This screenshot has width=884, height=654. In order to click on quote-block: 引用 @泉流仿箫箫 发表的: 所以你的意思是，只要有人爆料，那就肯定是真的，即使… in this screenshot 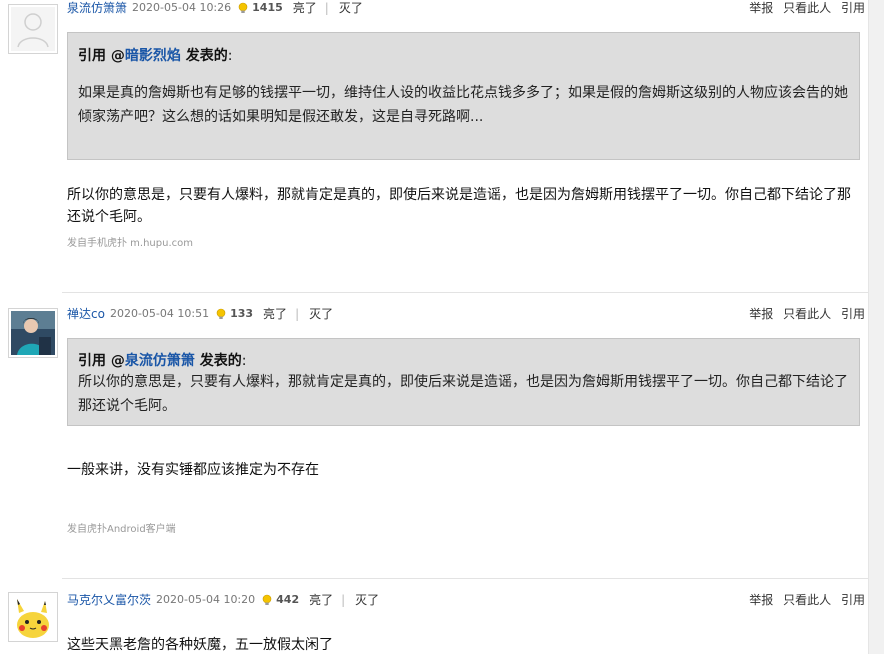, I will do `click(463, 382)`.